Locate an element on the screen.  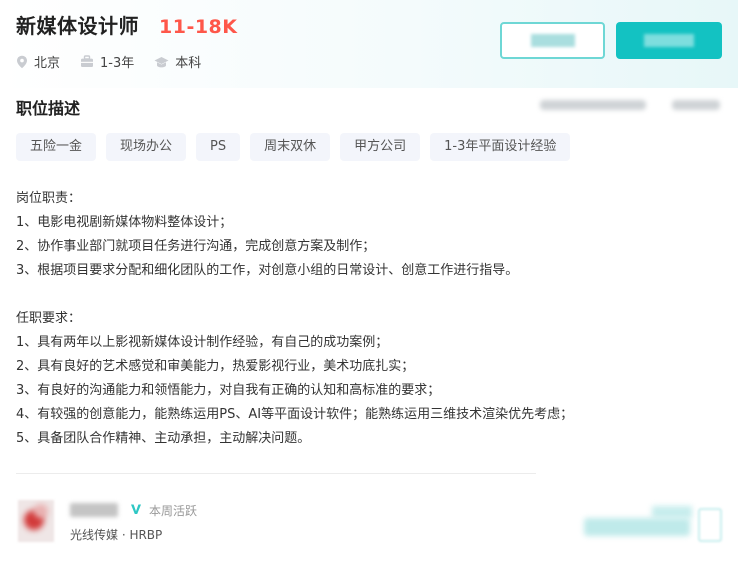
recruiter-company: 光线传媒 · HRBP is located at coordinates (116, 535).